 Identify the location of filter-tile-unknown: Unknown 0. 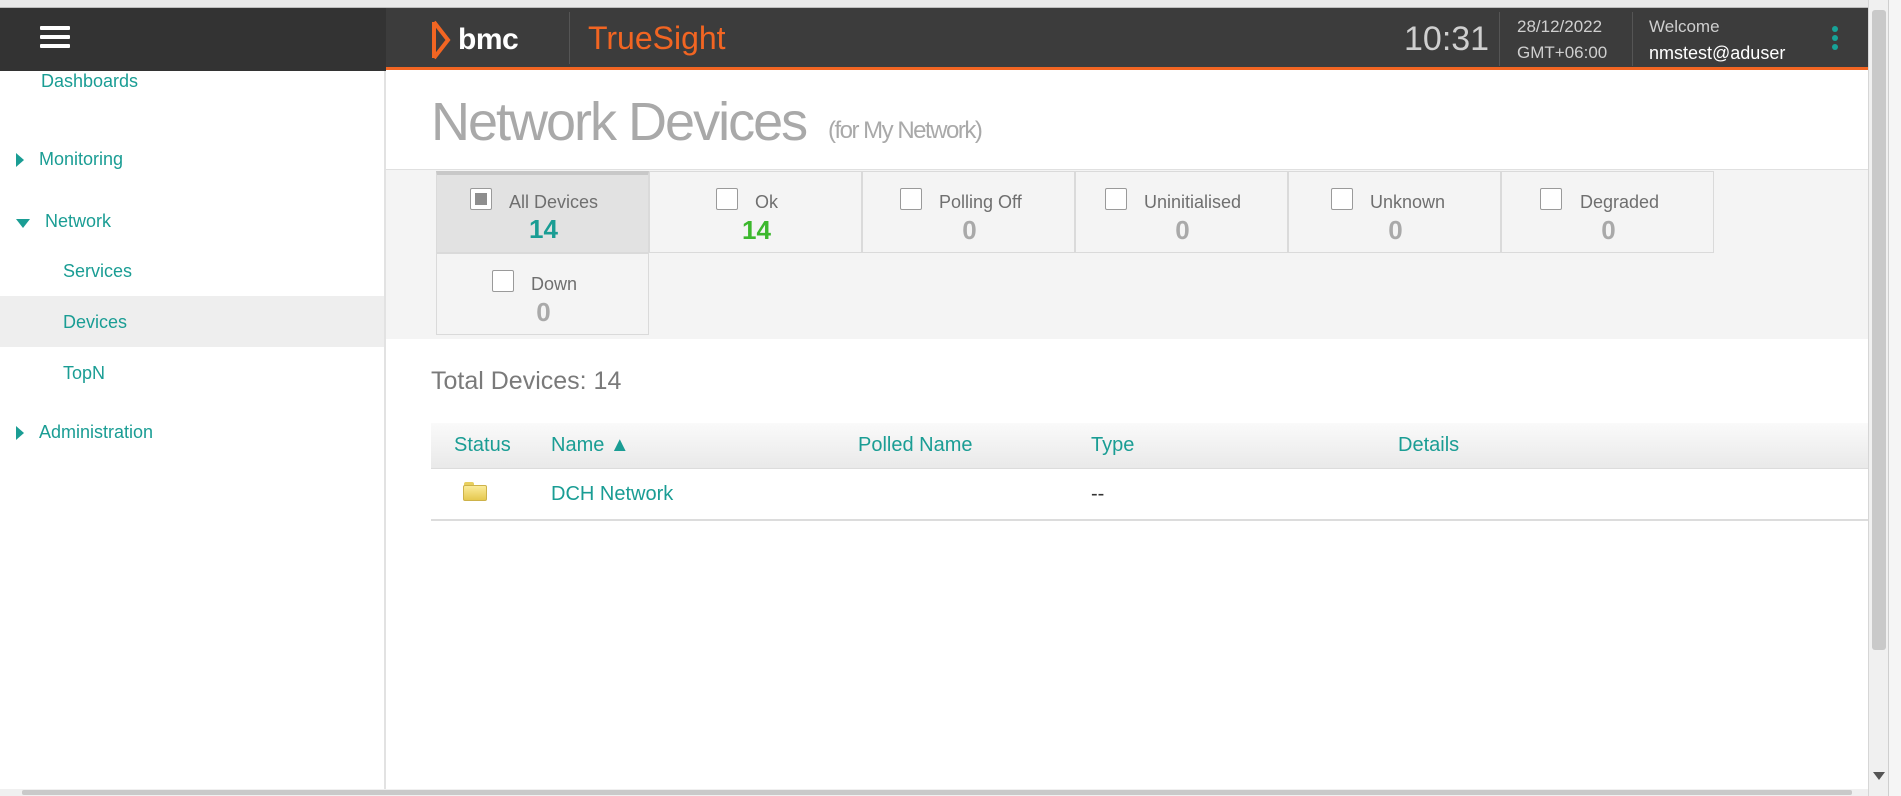
(1394, 212).